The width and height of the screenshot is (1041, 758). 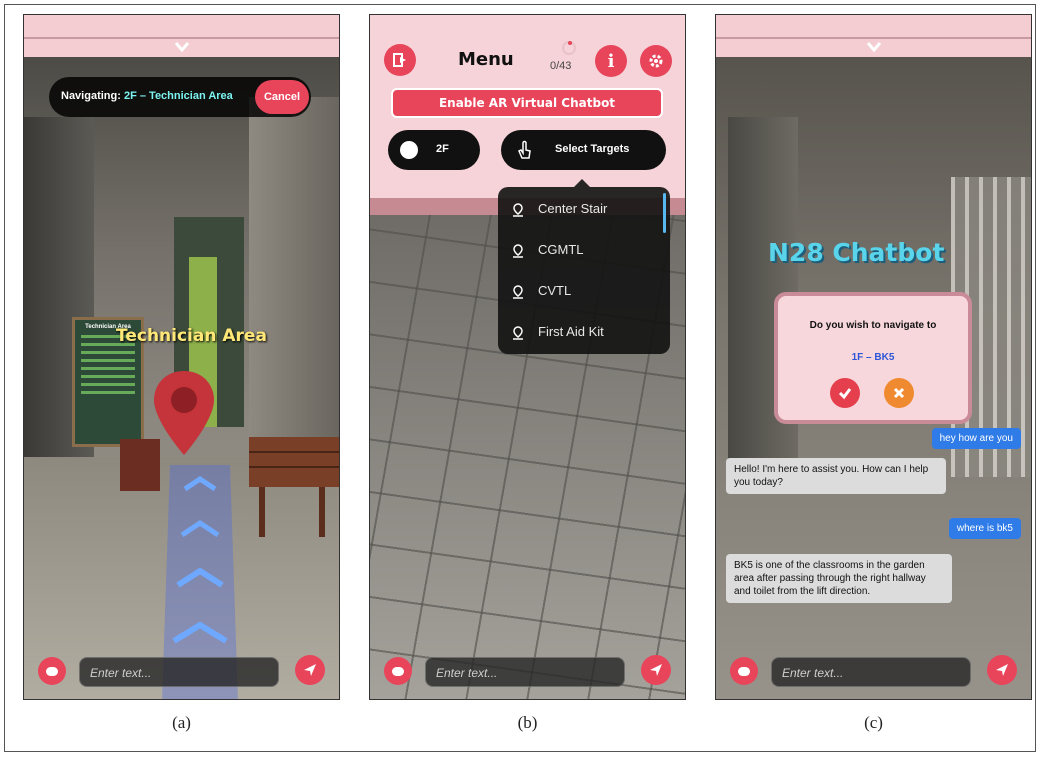 I want to click on nav-prefix: Navigating:, so click(x=91, y=96).